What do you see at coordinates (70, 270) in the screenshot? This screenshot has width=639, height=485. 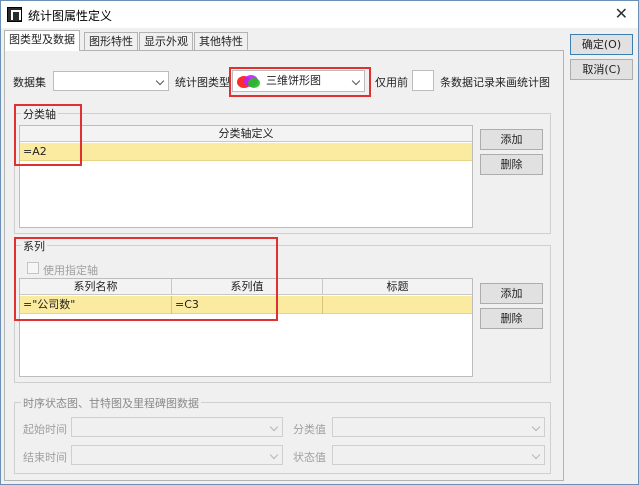 I see `use-axis-label: 使用指定轴` at bounding box center [70, 270].